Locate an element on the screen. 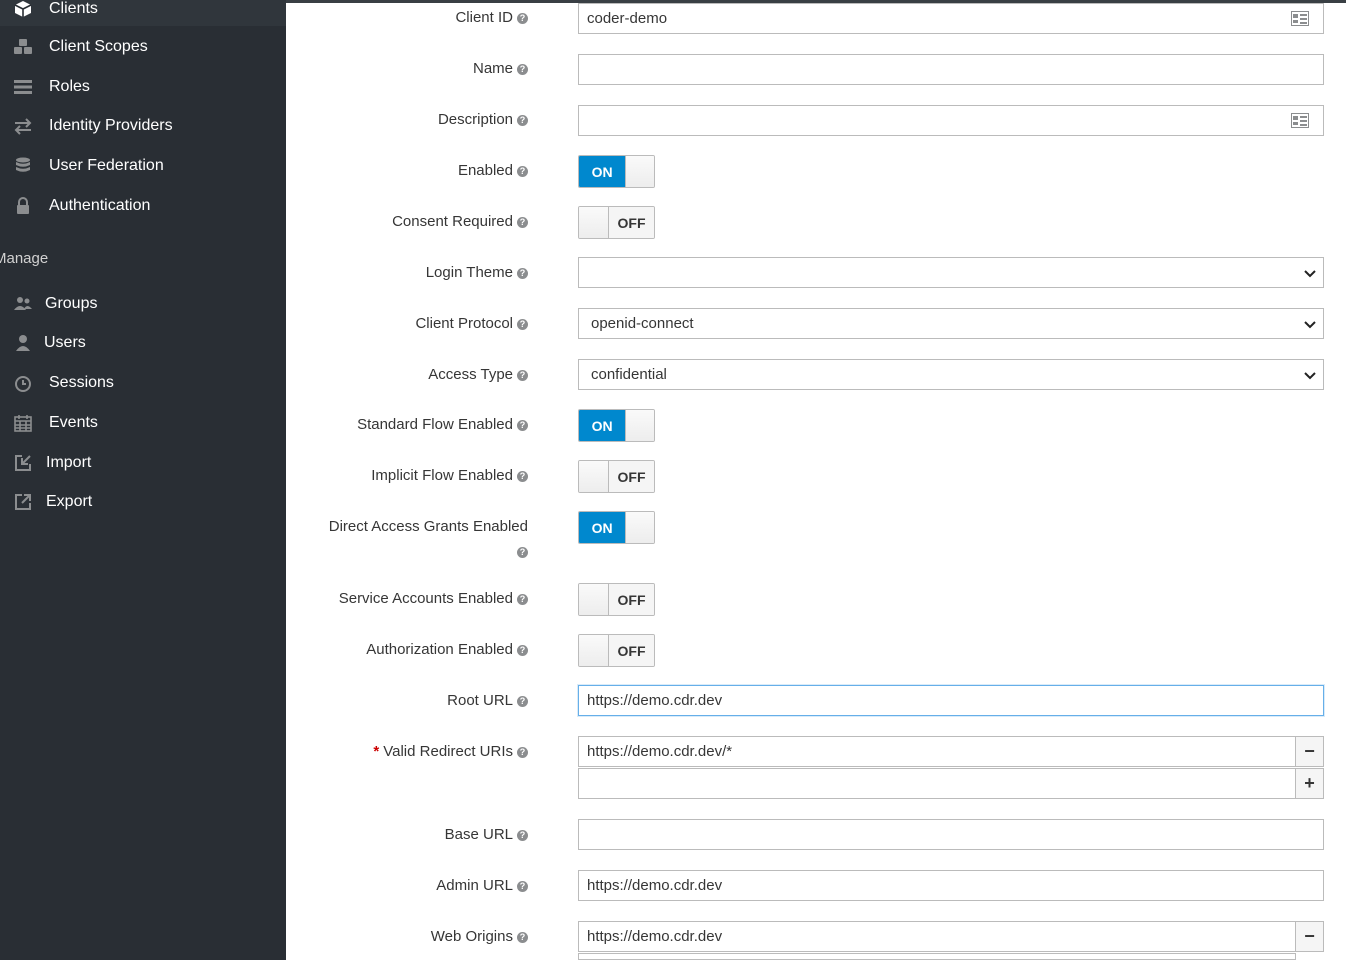 This screenshot has width=1346, height=960. direct-access-toggle: ON is located at coordinates (616, 527).